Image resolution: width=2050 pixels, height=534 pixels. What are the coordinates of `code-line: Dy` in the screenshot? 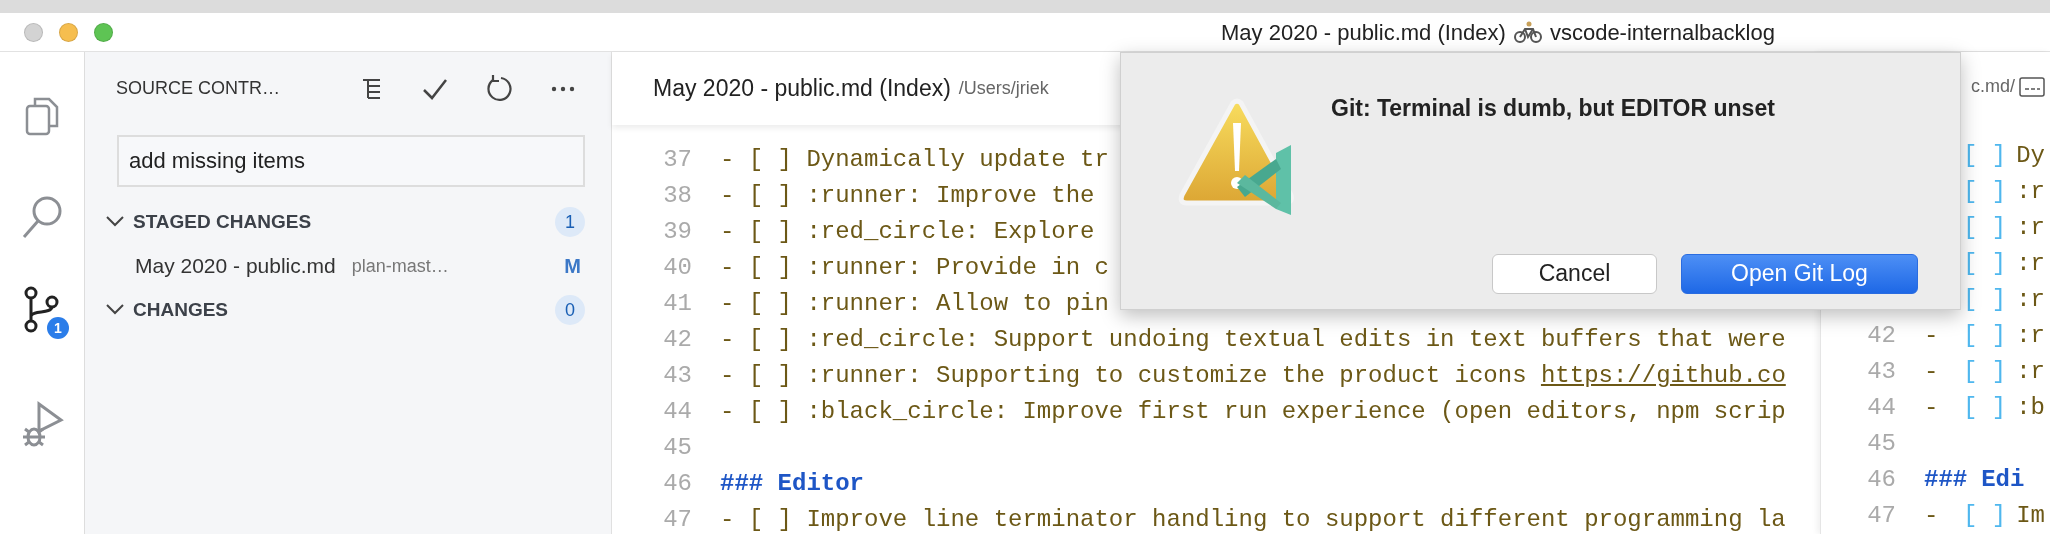 It's located at (2031, 156).